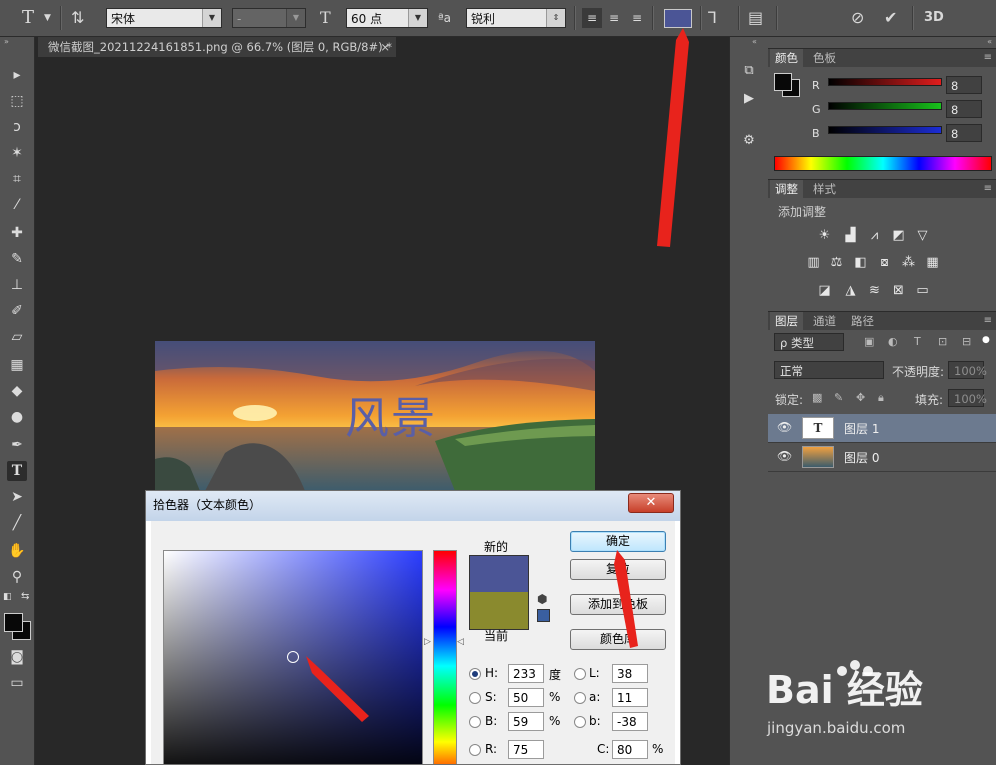 Image resolution: width=996 pixels, height=765 pixels. What do you see at coordinates (526, 721) in the screenshot?
I see `b-field: 59` at bounding box center [526, 721].